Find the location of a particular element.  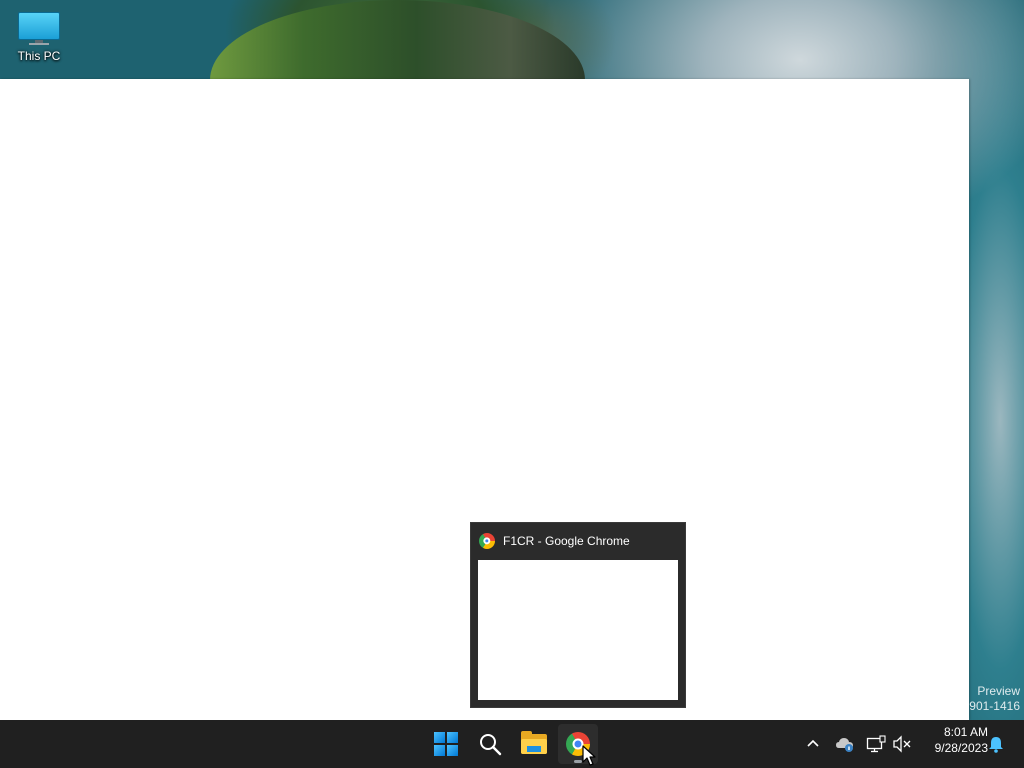

desktop-icon-label: This PC is located at coordinates (39, 56).